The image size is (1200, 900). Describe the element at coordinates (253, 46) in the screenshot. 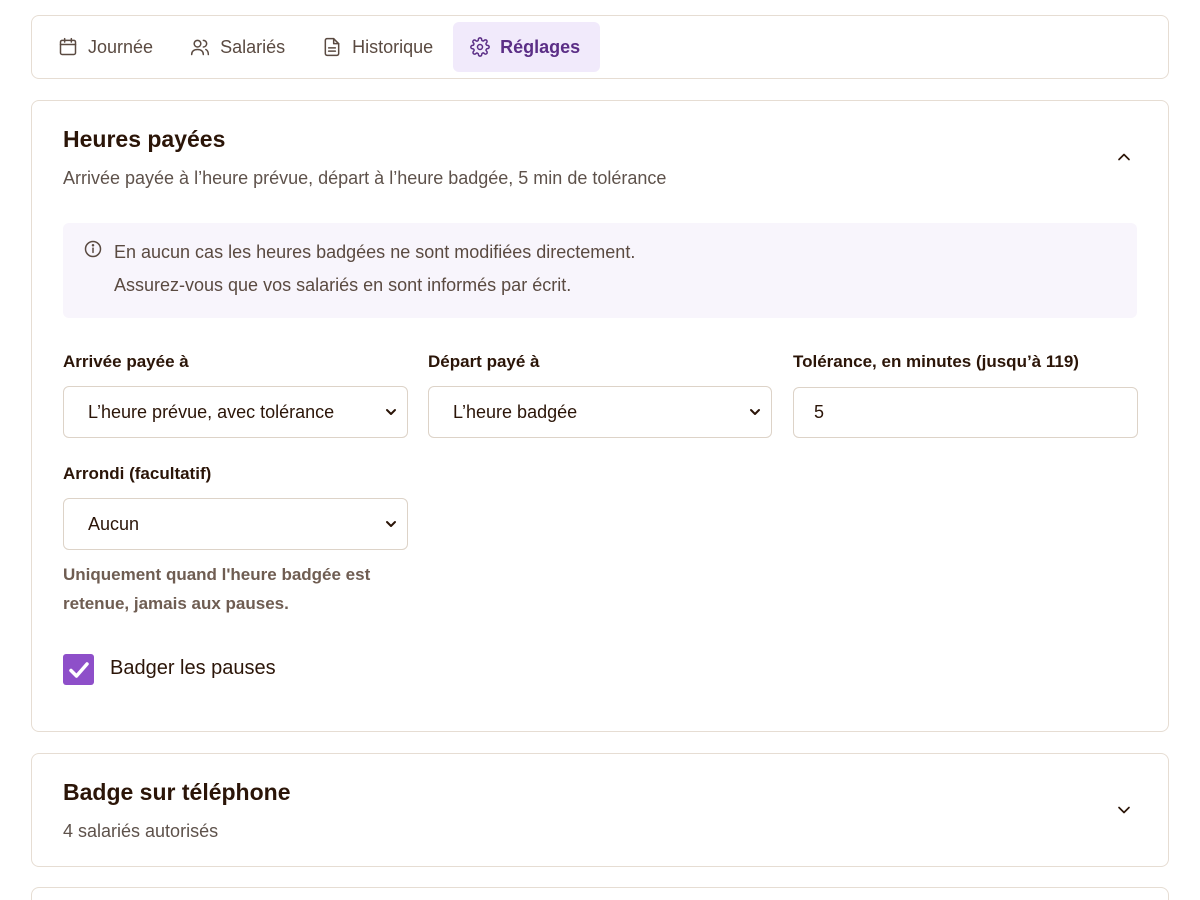

I see `tab-label: Salariés` at that location.